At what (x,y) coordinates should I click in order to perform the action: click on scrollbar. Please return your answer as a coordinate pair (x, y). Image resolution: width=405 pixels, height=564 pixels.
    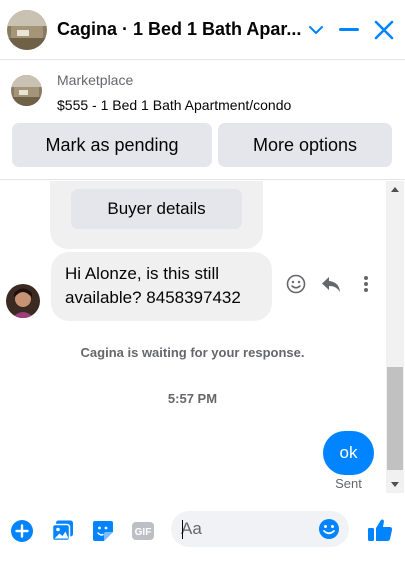
    Looking at the image, I should click on (395, 337).